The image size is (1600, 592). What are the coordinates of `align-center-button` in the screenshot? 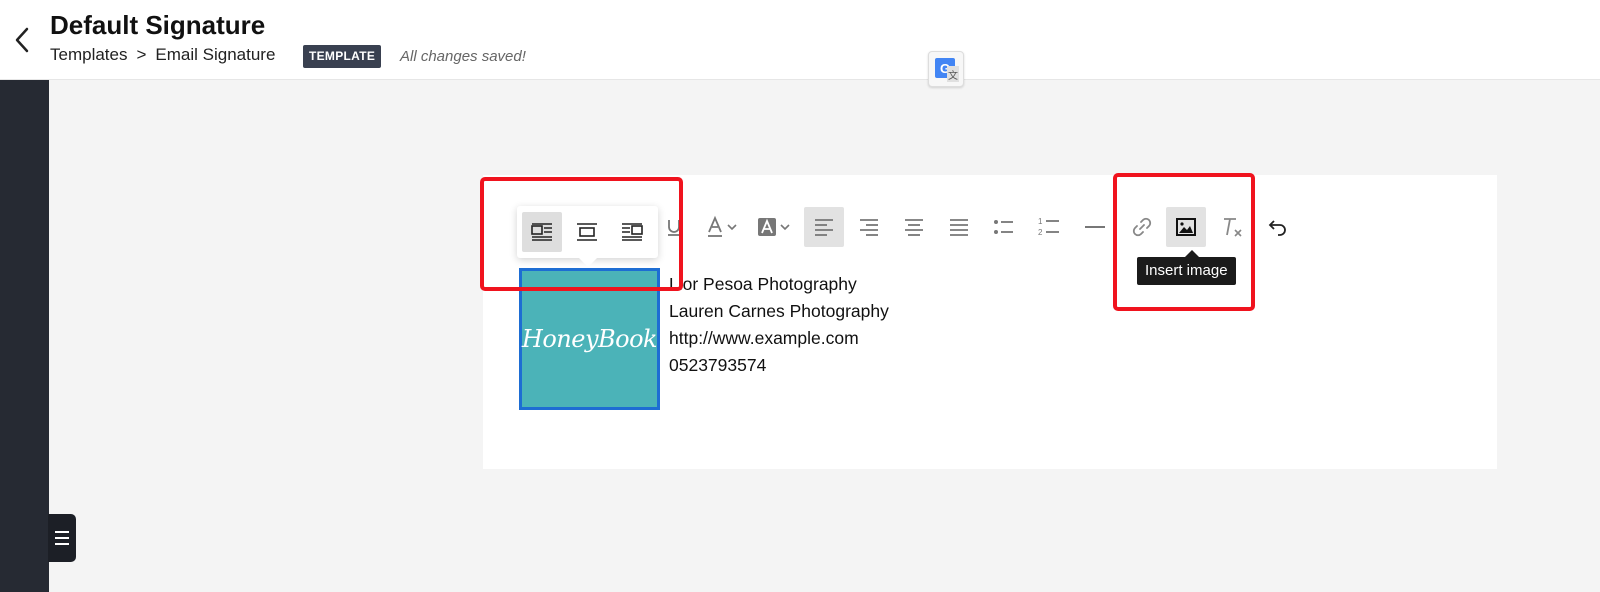 It's located at (914, 227).